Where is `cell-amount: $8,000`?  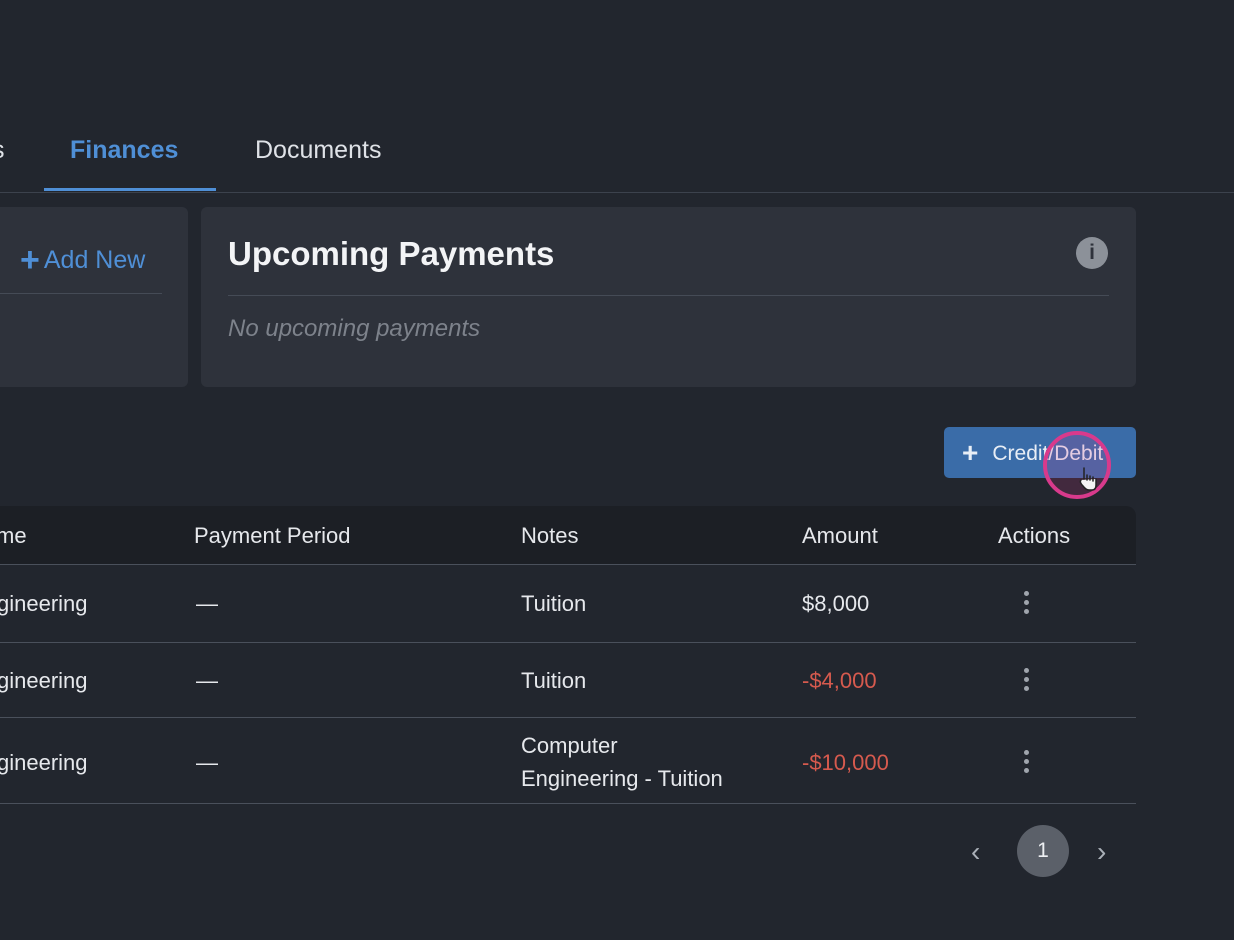
cell-amount: $8,000 is located at coordinates (836, 603).